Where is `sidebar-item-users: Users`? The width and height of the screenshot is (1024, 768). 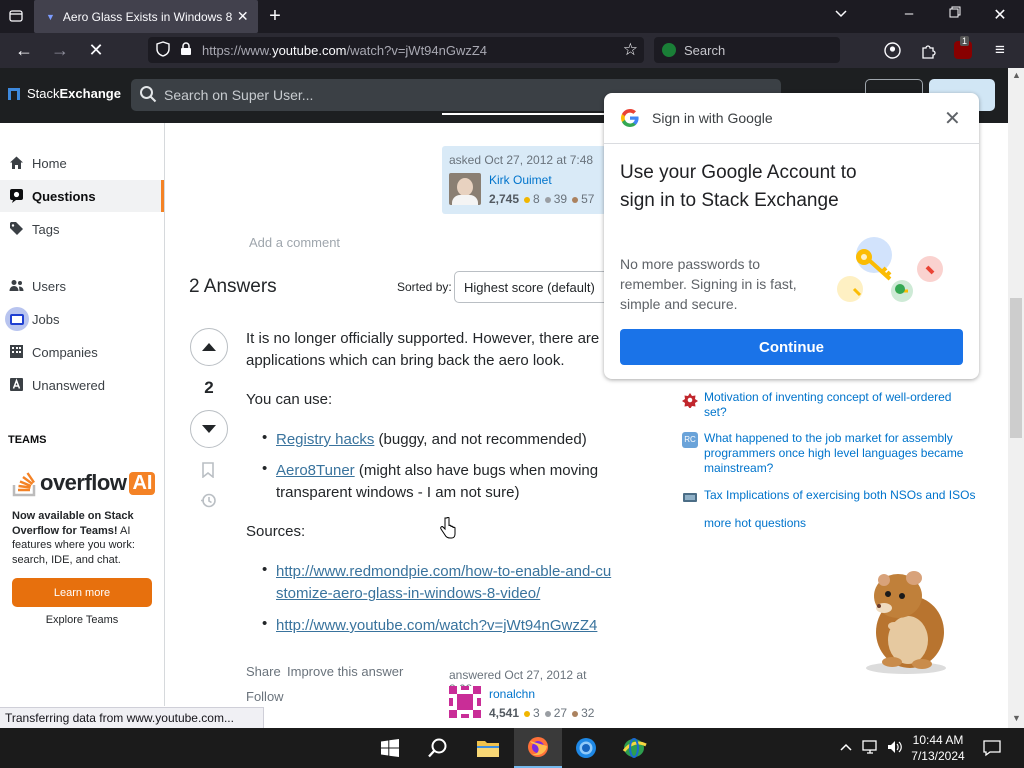
sidebar-item-users: Users is located at coordinates (82, 286).